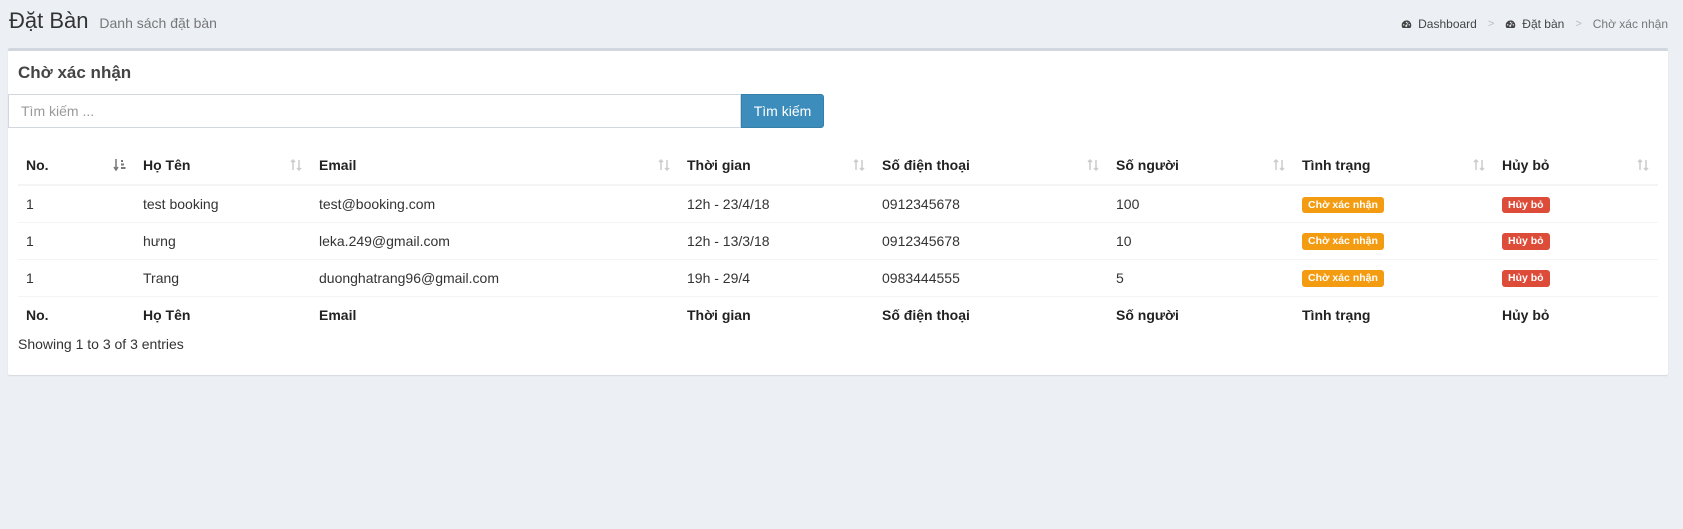 Image resolution: width=1683 pixels, height=529 pixels. I want to click on column-header-label: No., so click(37, 164).